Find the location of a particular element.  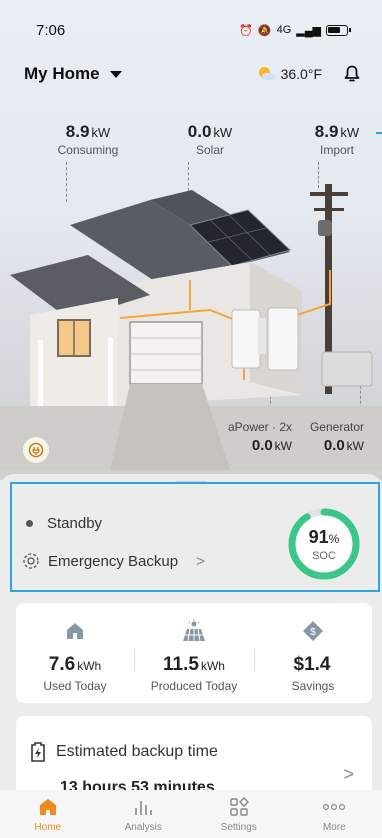

soc-readout: 91% SOC is located at coordinates (324, 544).